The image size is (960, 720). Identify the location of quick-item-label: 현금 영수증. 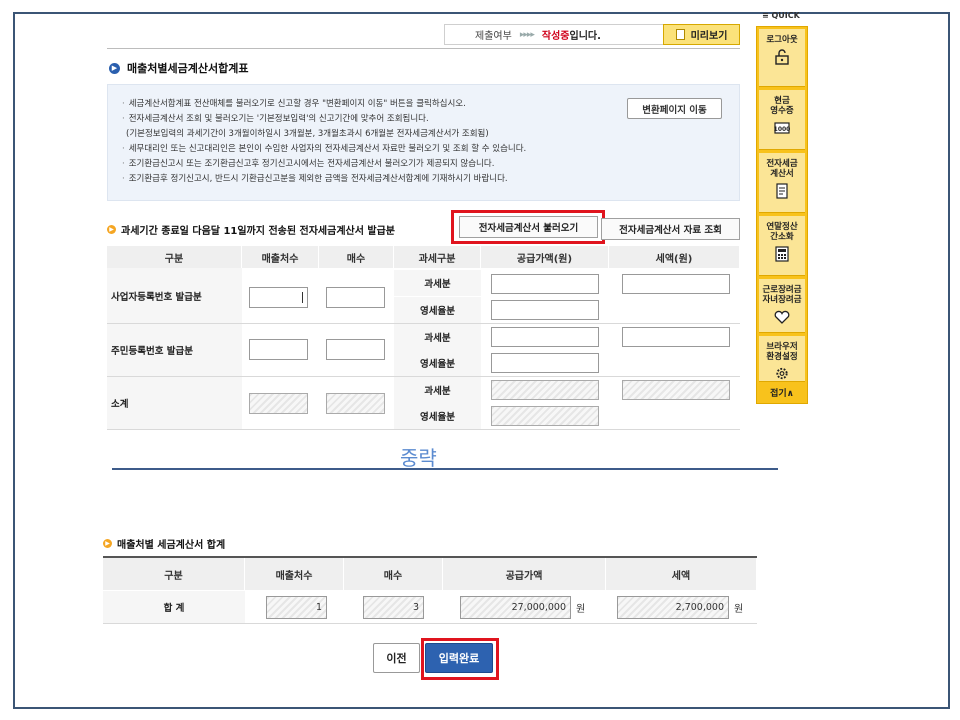
(782, 106).